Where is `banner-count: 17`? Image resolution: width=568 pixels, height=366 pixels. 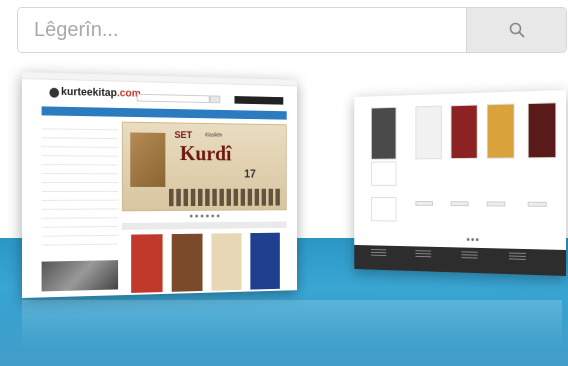
banner-count: 17 is located at coordinates (250, 174).